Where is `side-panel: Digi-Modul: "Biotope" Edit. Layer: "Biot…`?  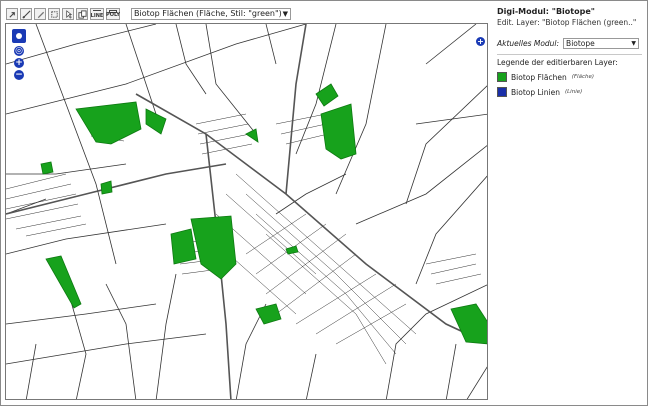 side-panel: Digi-Modul: "Biotope" Edit. Layer: "Biot… is located at coordinates (569, 52).